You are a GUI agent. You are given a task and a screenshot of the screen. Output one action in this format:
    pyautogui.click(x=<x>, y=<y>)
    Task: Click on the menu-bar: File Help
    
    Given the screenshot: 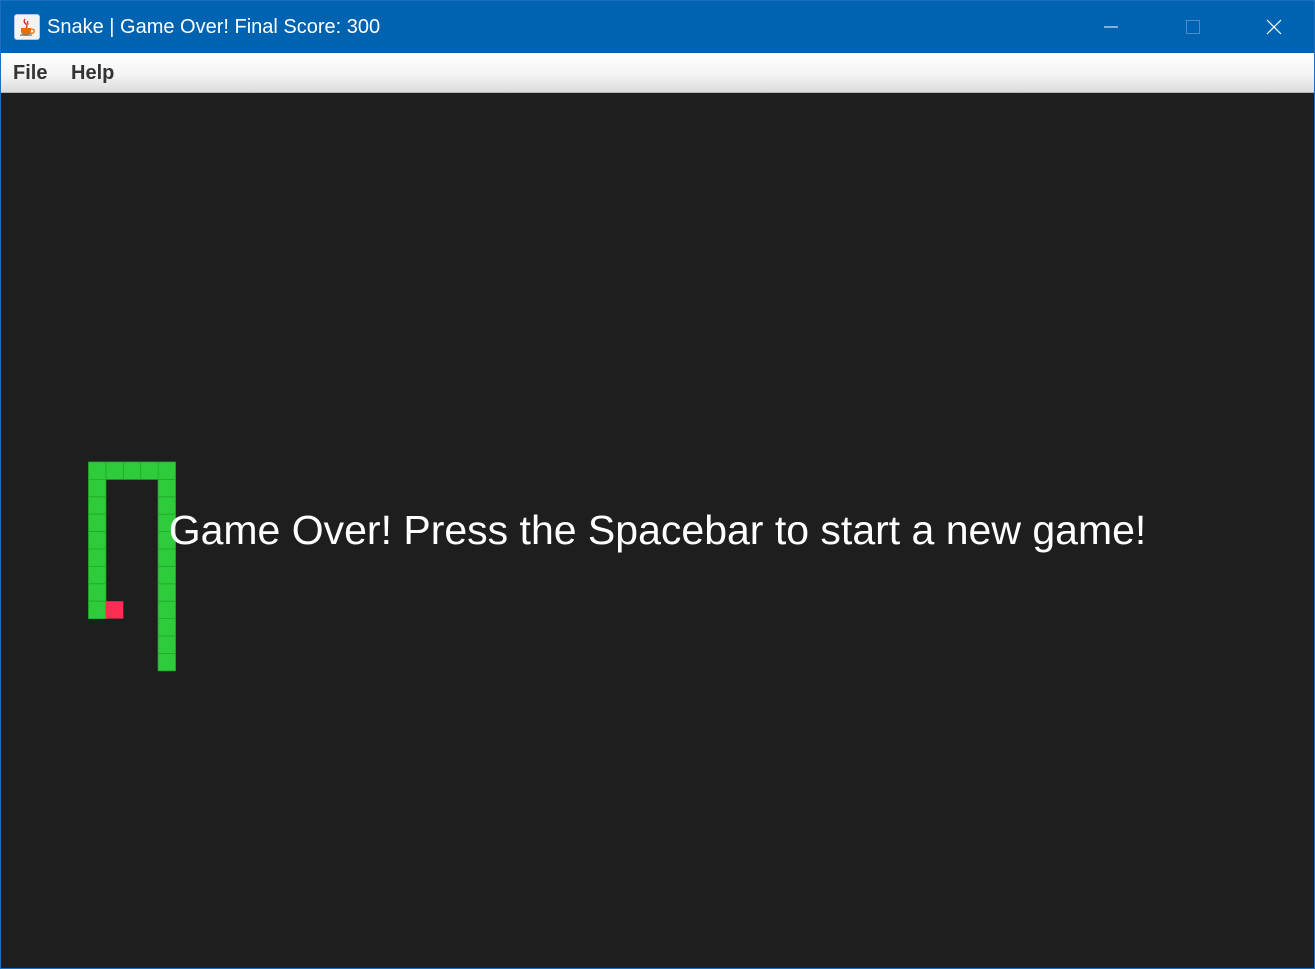 What is the action you would take?
    pyautogui.click(x=657, y=73)
    